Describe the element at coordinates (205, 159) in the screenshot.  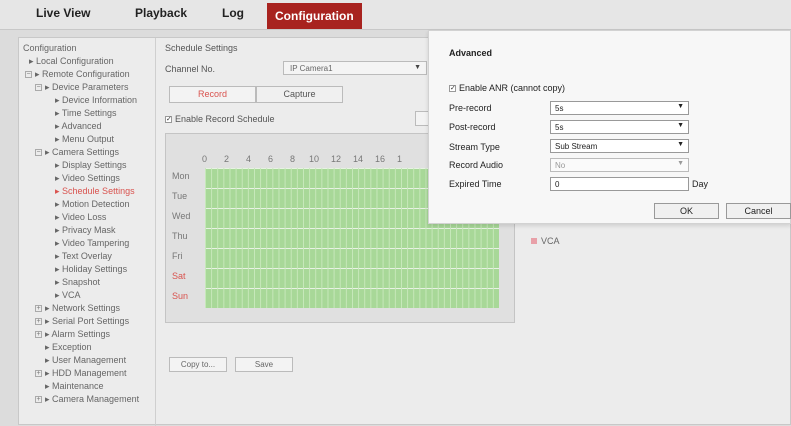
I see `hour-label: 0` at that location.